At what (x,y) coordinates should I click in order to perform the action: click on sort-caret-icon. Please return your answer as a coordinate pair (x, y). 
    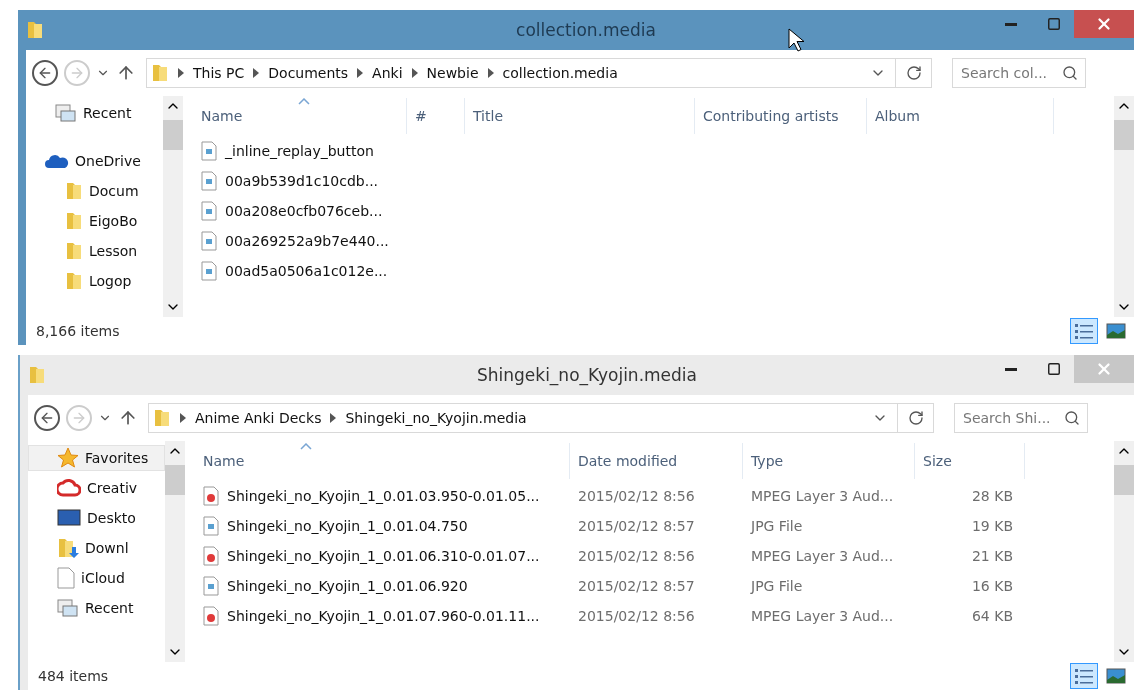
    Looking at the image, I should click on (304, 101).